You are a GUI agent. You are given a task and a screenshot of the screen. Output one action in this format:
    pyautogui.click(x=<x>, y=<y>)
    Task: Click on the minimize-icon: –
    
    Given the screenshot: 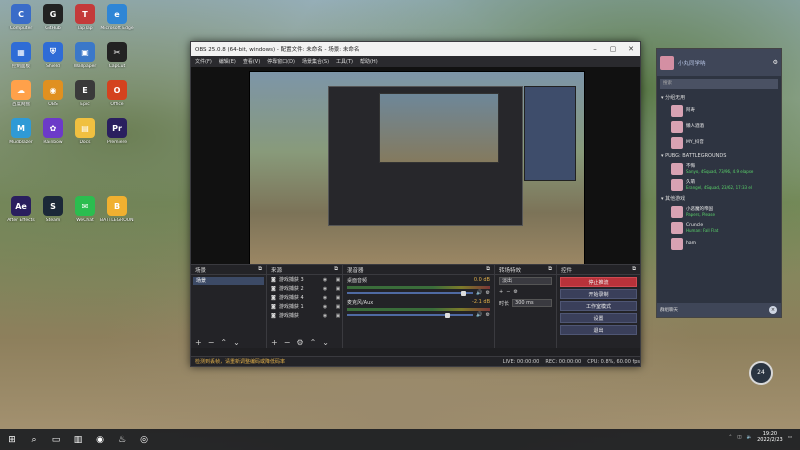 What is the action you would take?
    pyautogui.click(x=595, y=49)
    